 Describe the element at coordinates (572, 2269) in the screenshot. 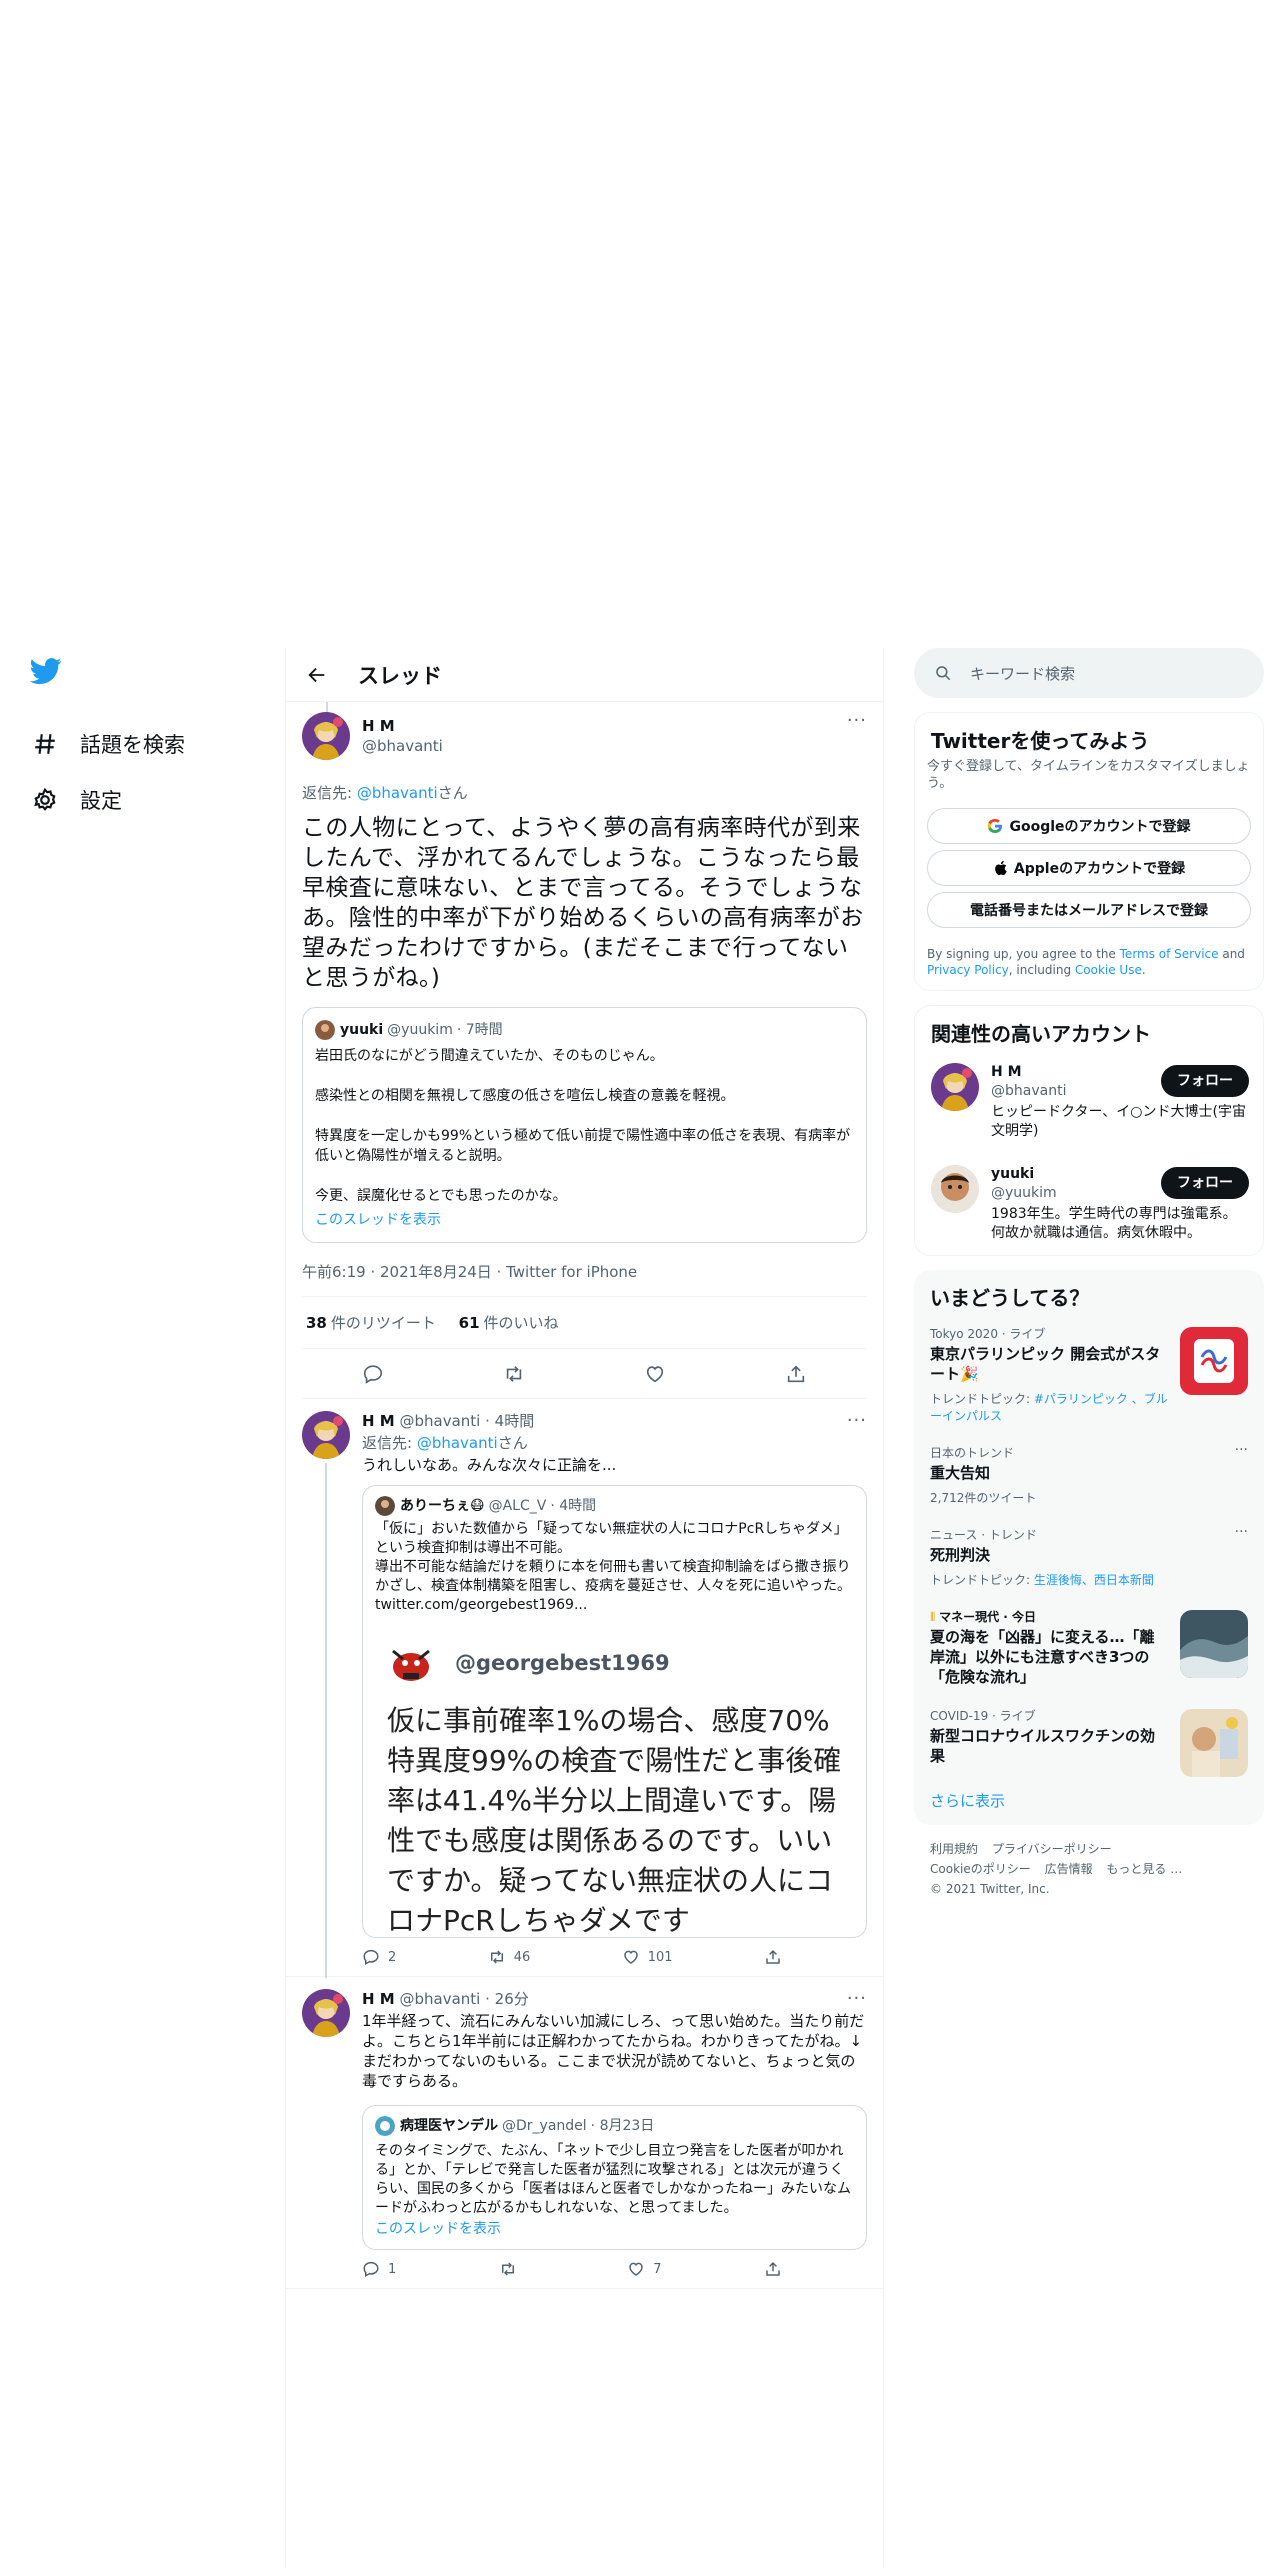

I see `tweet-actions: 1 7` at that location.